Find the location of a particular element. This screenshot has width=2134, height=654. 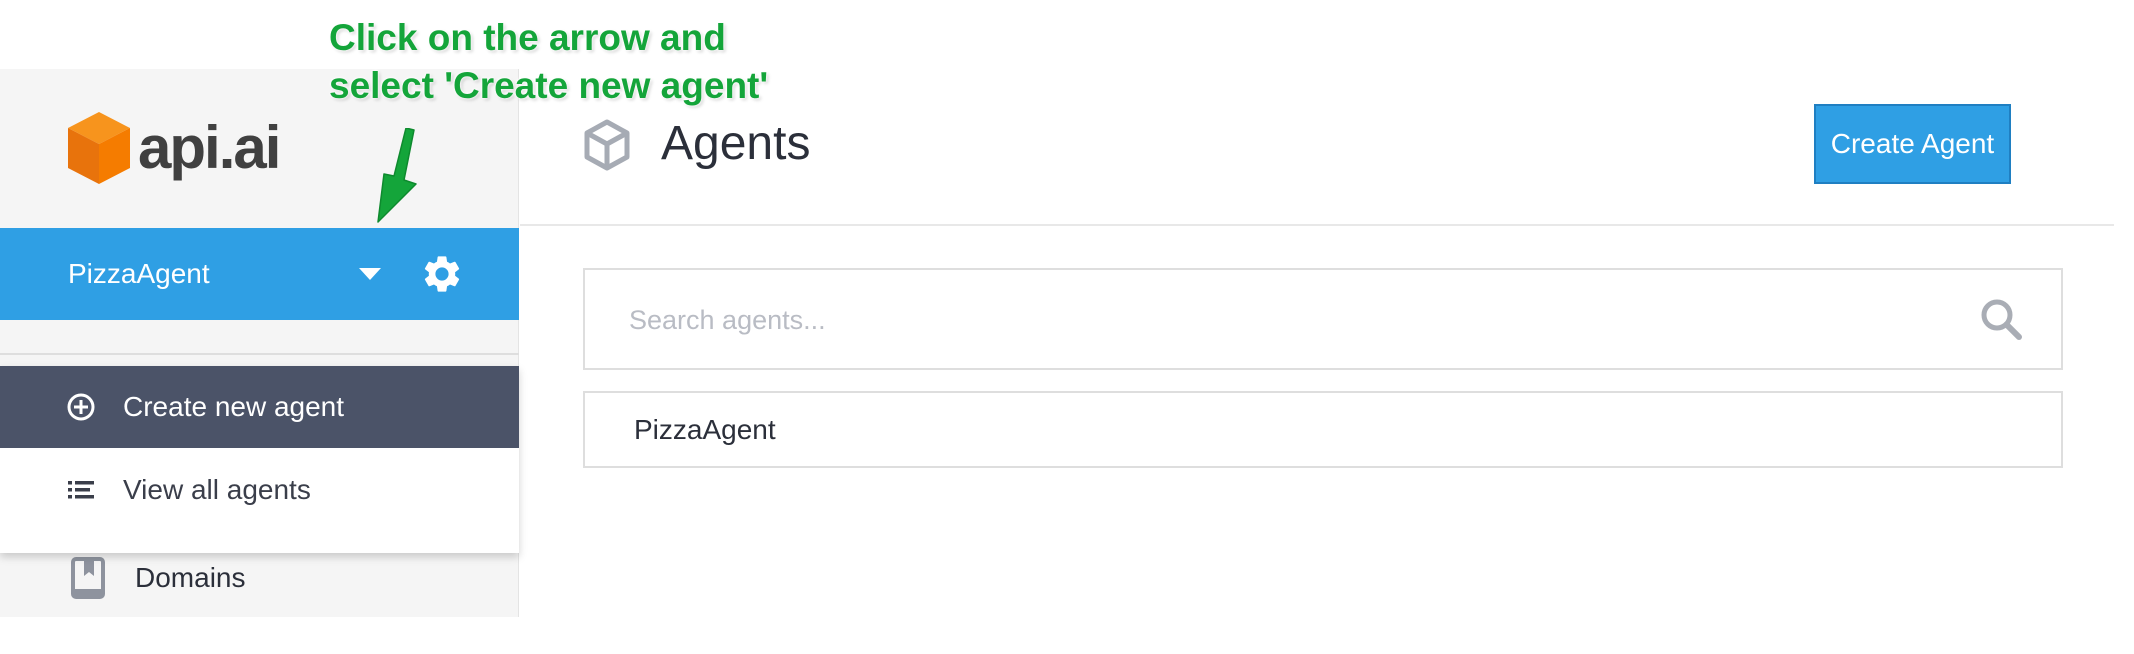

chevron-down-icon is located at coordinates (370, 274).